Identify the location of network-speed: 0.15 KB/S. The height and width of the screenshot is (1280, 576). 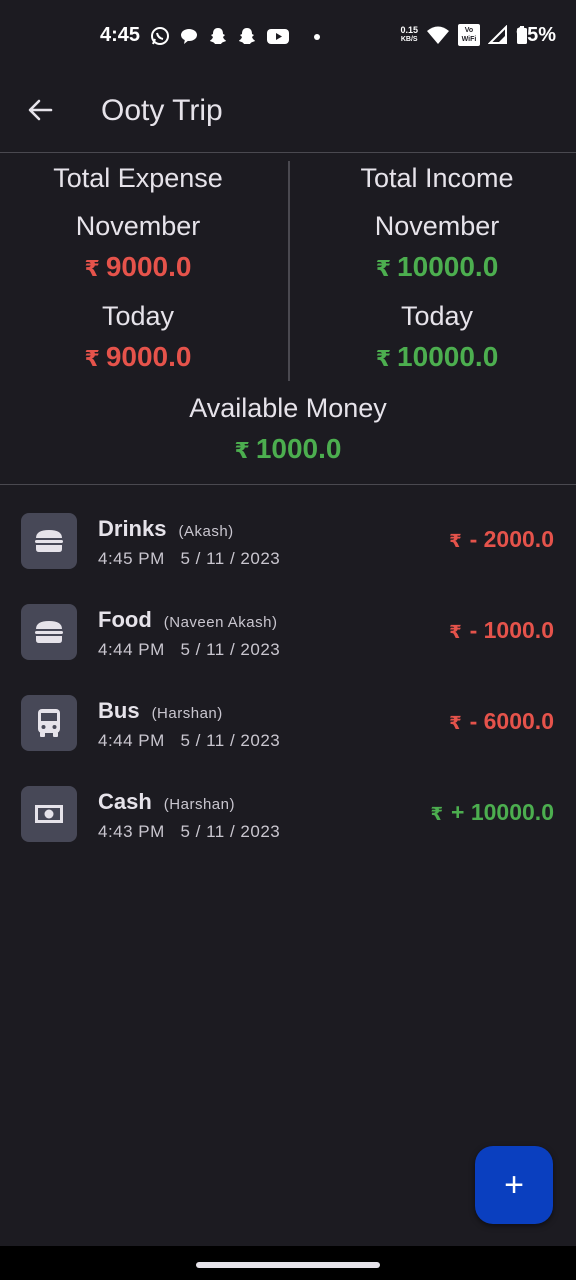
(409, 35).